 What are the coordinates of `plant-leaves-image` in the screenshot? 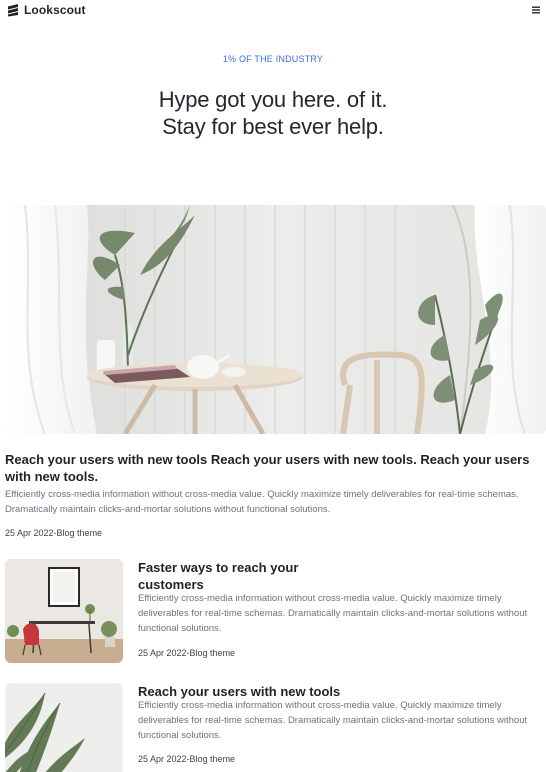 It's located at (64, 727).